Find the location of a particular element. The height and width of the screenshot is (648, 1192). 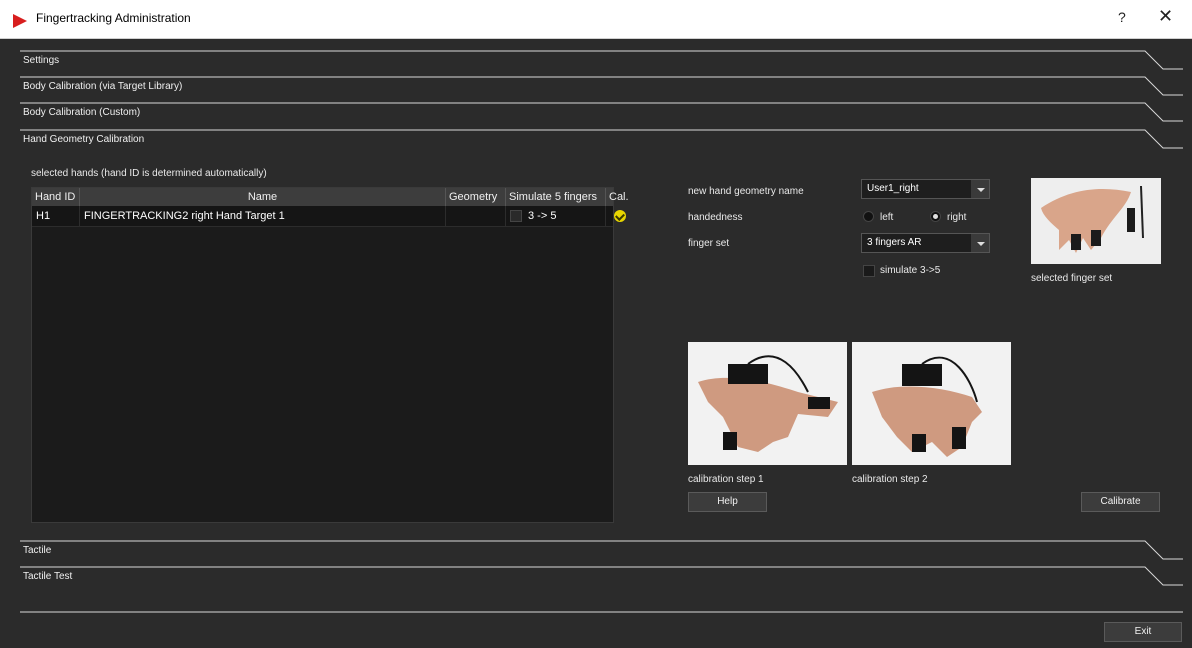

step2-caption: calibration step 2 is located at coordinates (890, 479).